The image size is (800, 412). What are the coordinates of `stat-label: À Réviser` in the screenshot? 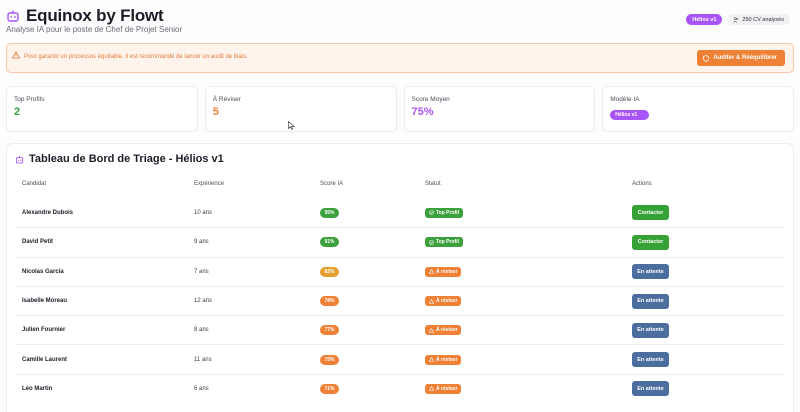 It's located at (226, 99).